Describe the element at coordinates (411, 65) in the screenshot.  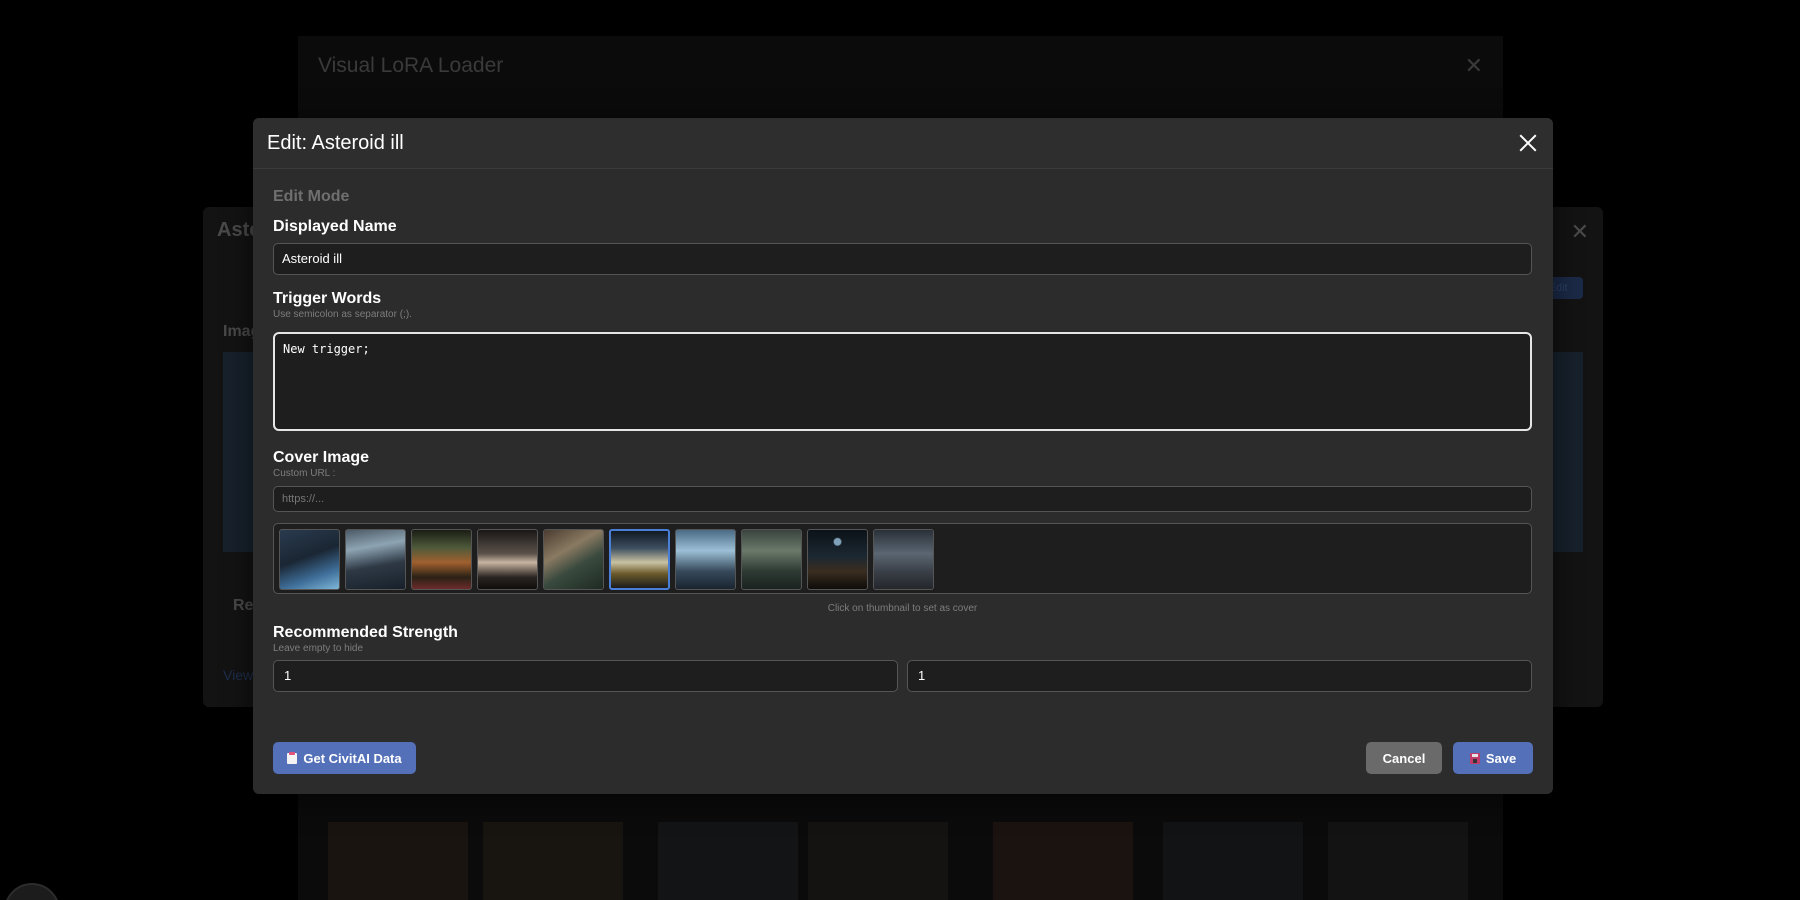
I see `background-window-title: Visual LoRA Loader` at that location.